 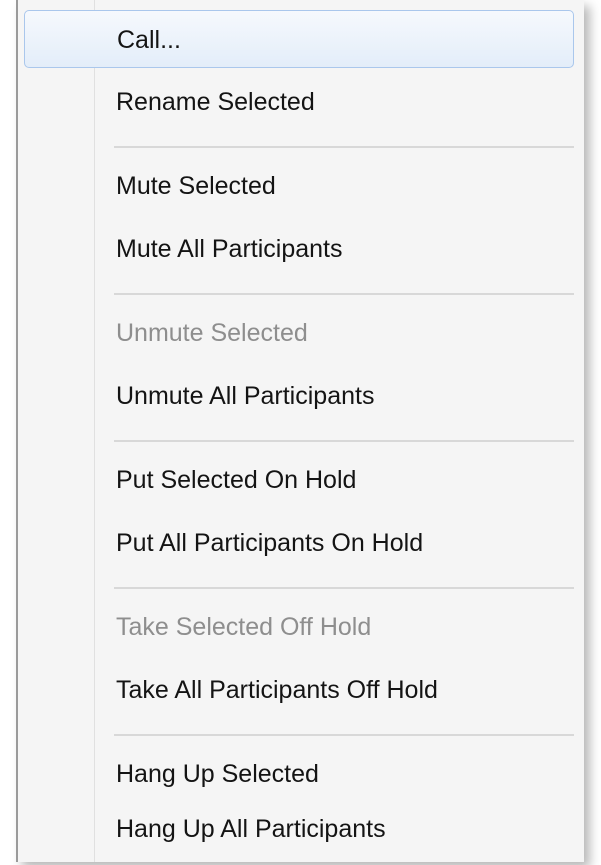 I want to click on menu-item-unmute-all-participants: Unmute All Participants, so click(x=299, y=396).